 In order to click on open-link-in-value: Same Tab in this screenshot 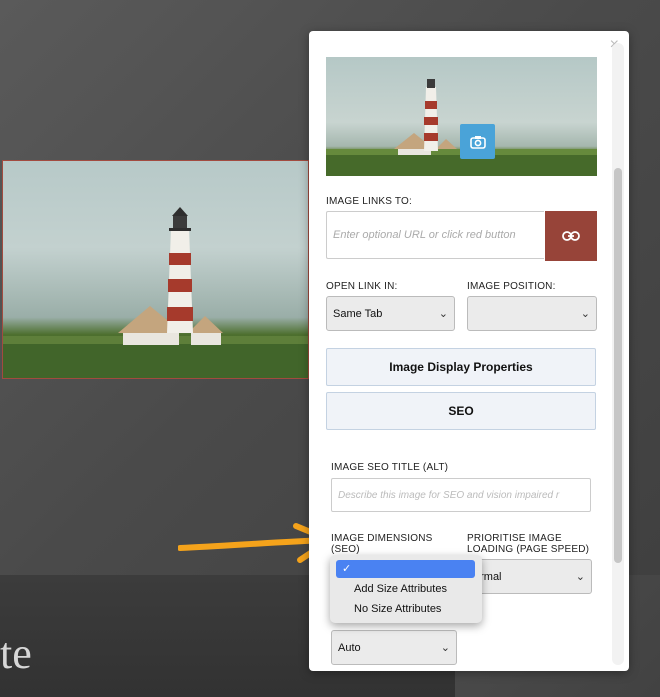, I will do `click(358, 313)`.